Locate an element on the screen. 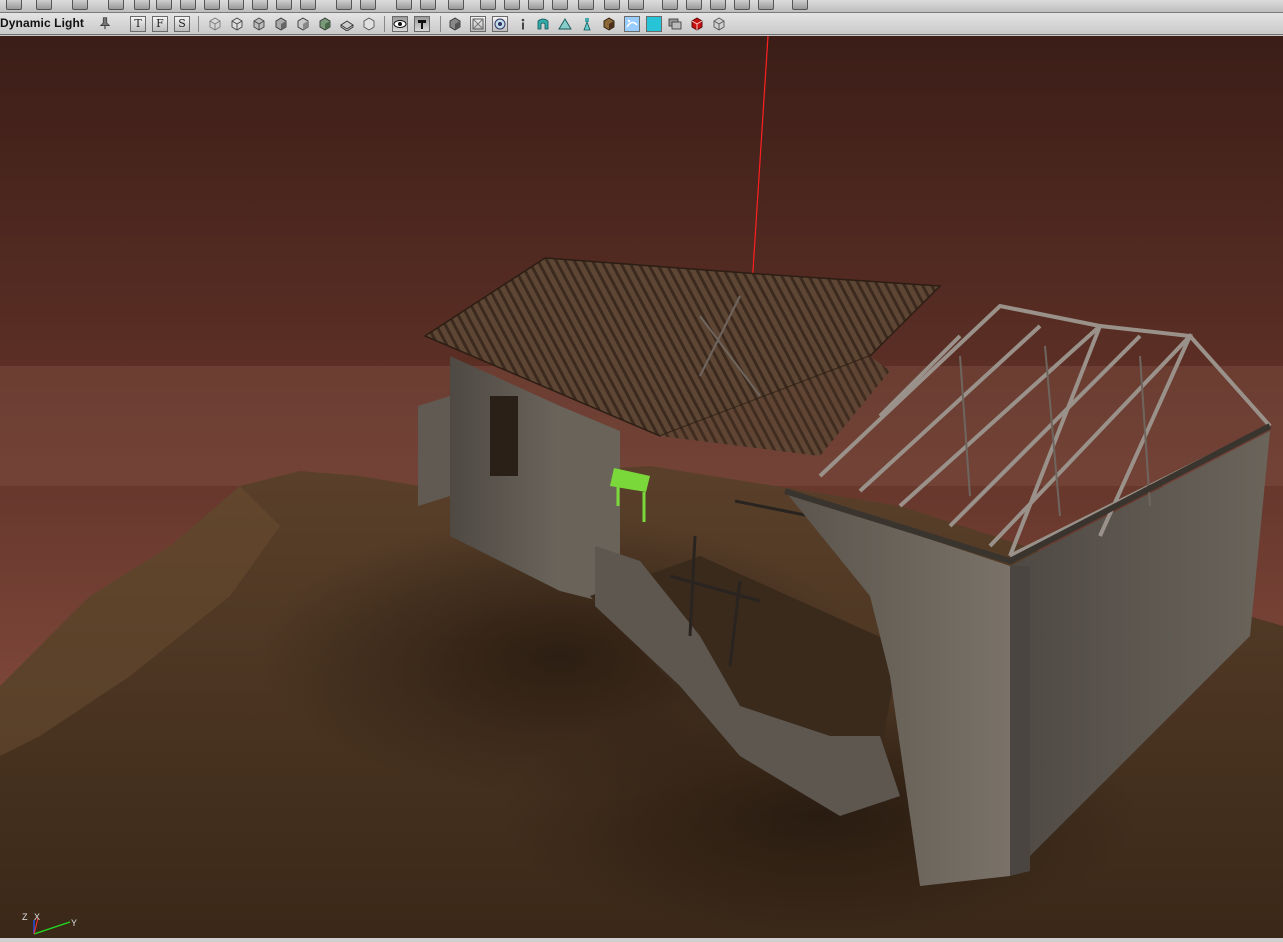 This screenshot has height=942, width=1283. axis-gizmo: Z X Y is located at coordinates (55, 922).